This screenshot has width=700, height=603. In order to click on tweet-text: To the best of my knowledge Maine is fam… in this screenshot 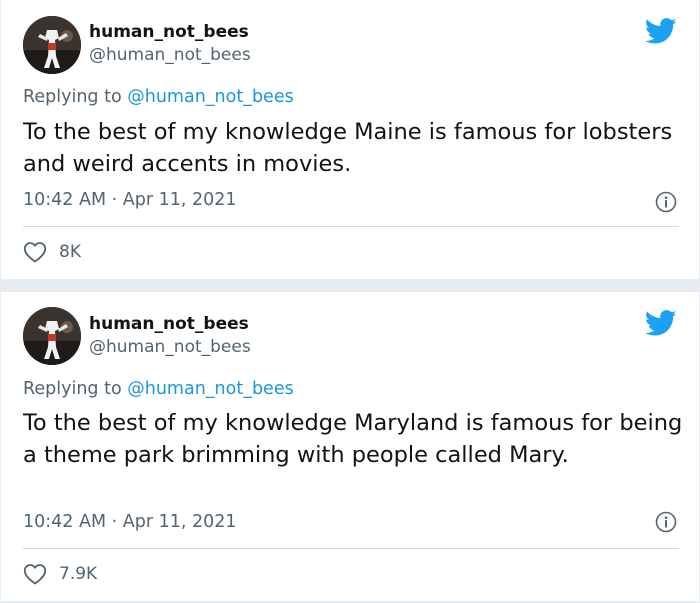, I will do `click(348, 148)`.